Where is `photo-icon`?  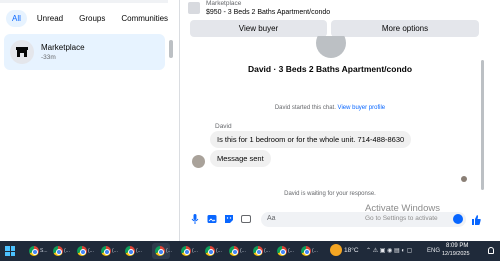
photo-icon is located at coordinates (212, 219).